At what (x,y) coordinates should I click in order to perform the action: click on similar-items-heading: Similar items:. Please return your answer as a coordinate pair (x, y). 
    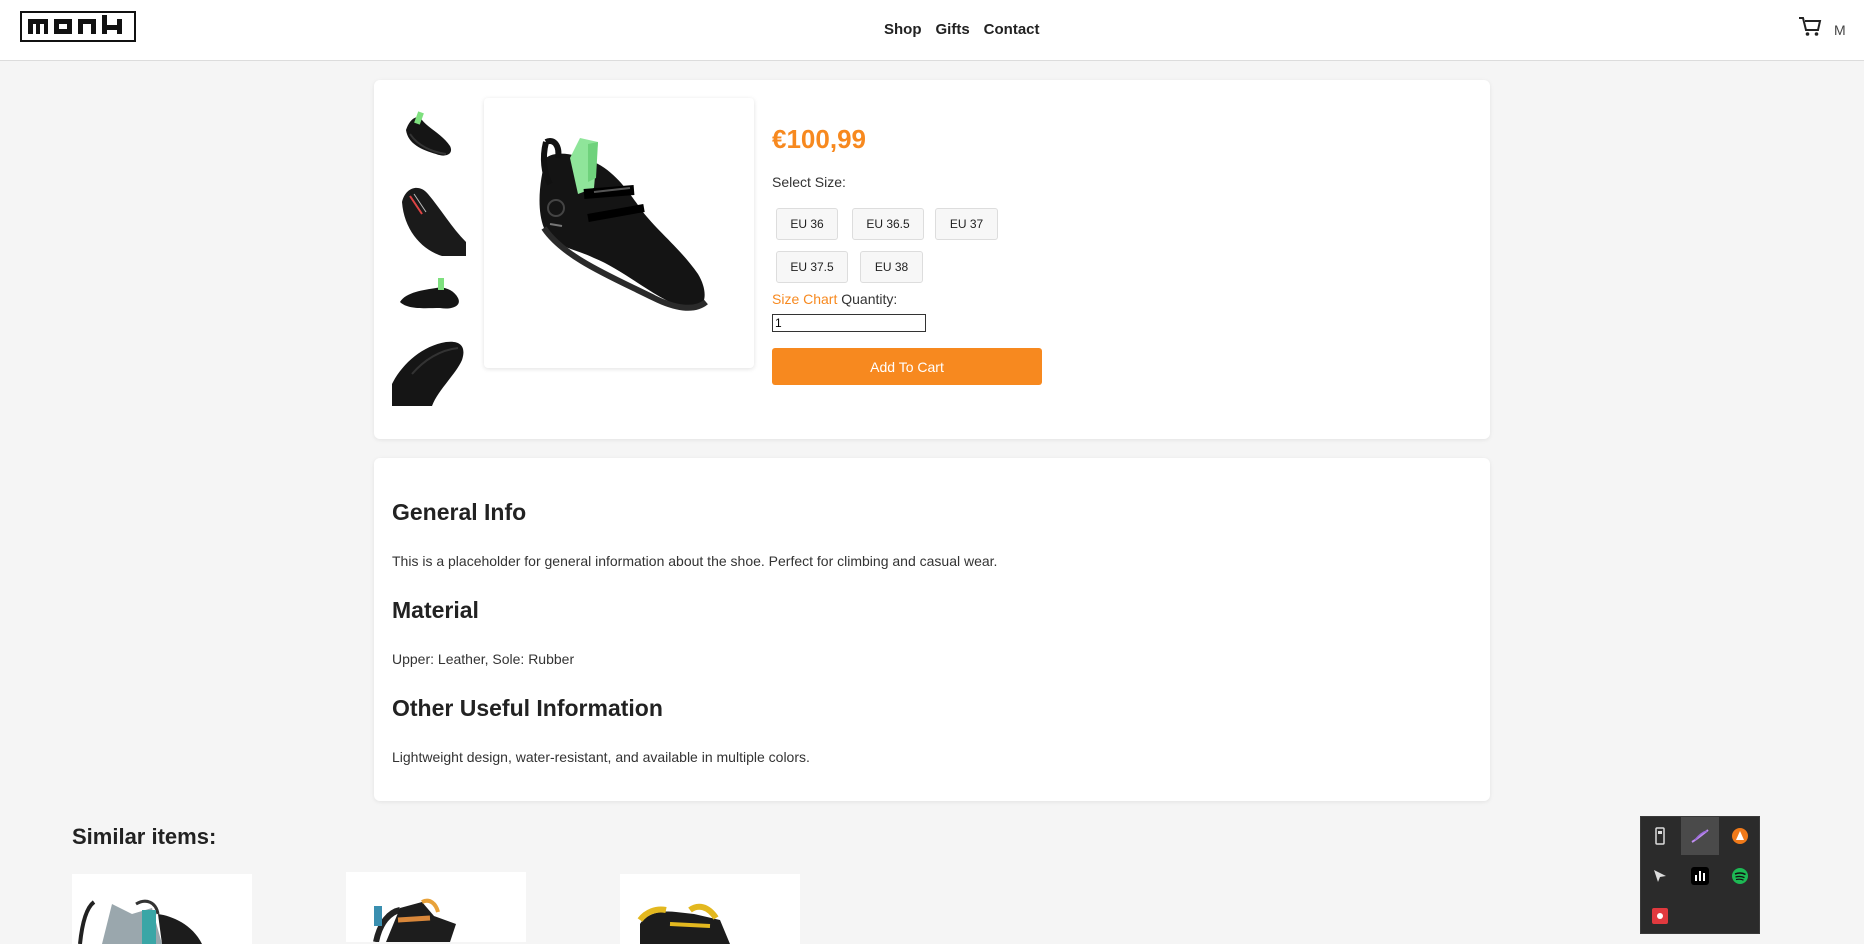
    Looking at the image, I should click on (144, 836).